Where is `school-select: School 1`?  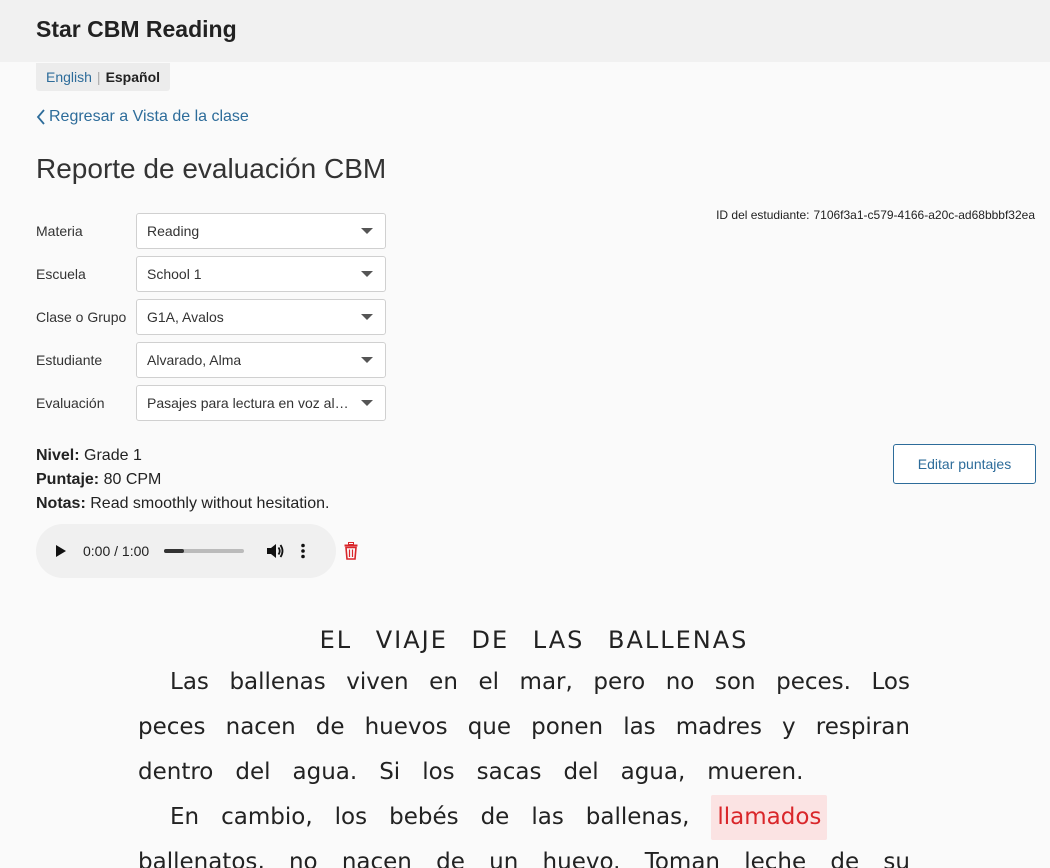 school-select: School 1 is located at coordinates (261, 273).